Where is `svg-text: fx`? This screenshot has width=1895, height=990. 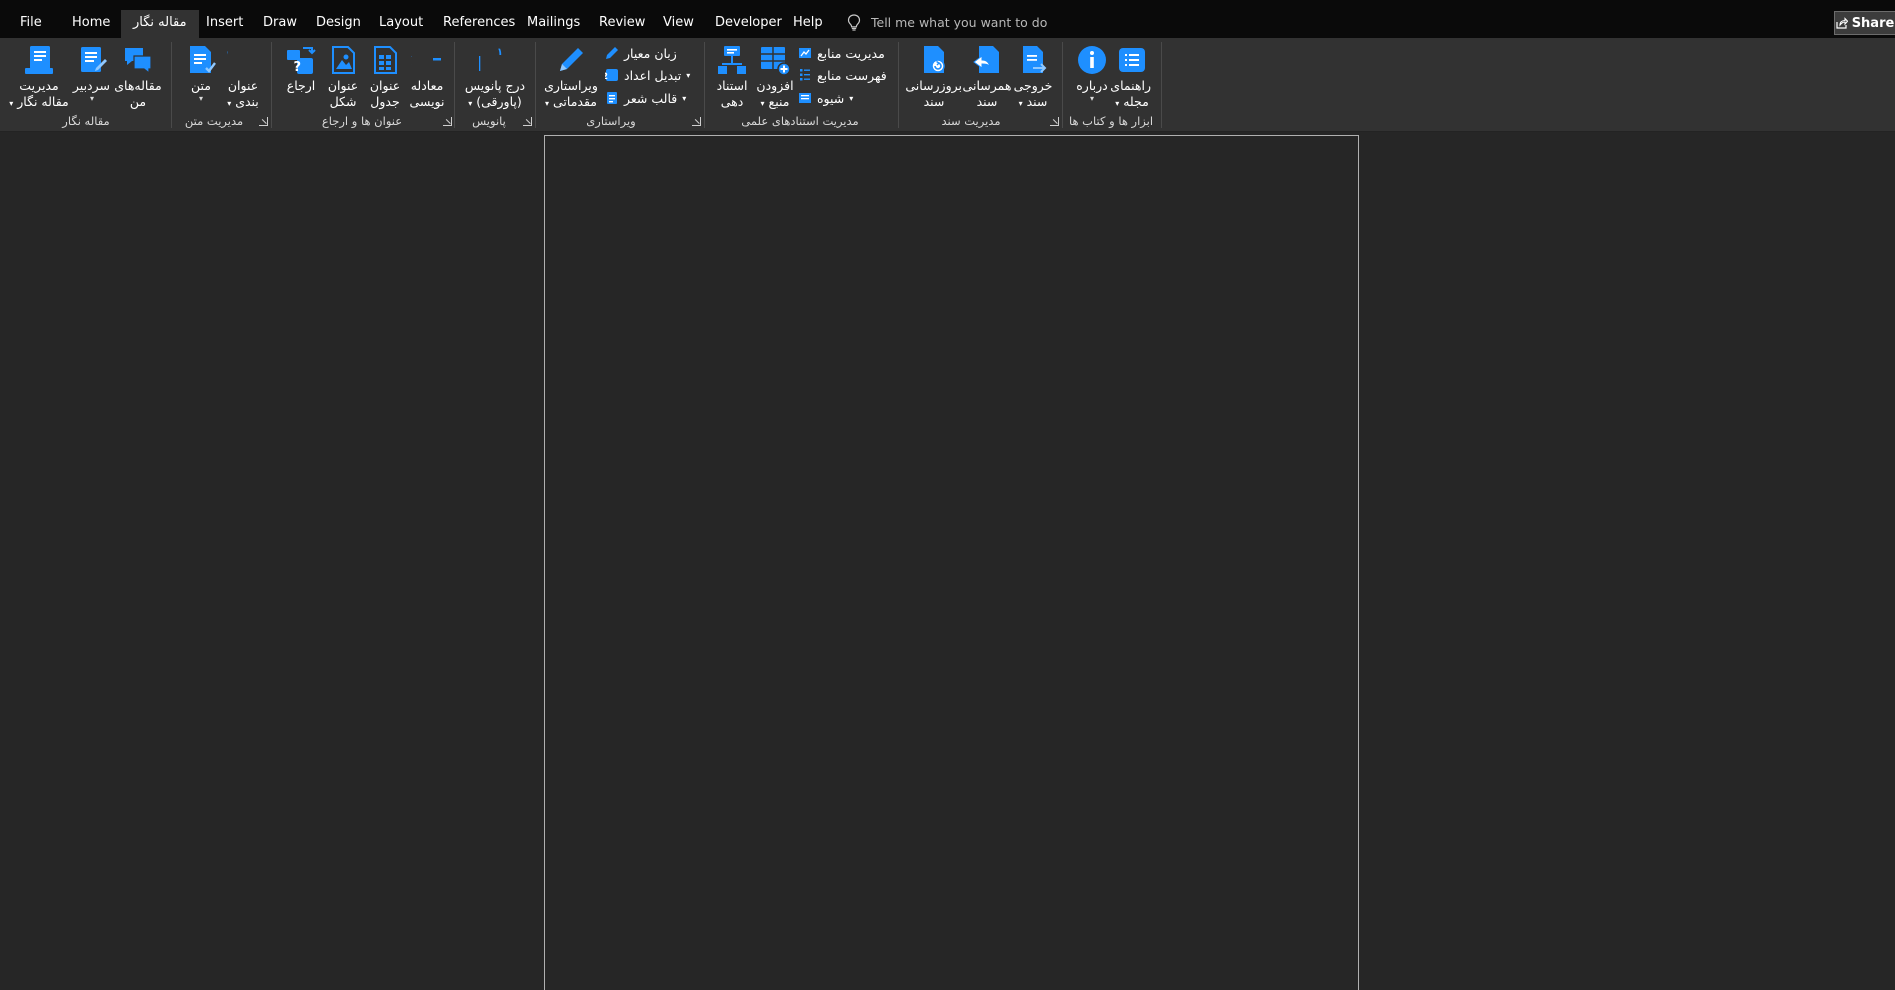
svg-text: fx is located at coordinates (411, 60).